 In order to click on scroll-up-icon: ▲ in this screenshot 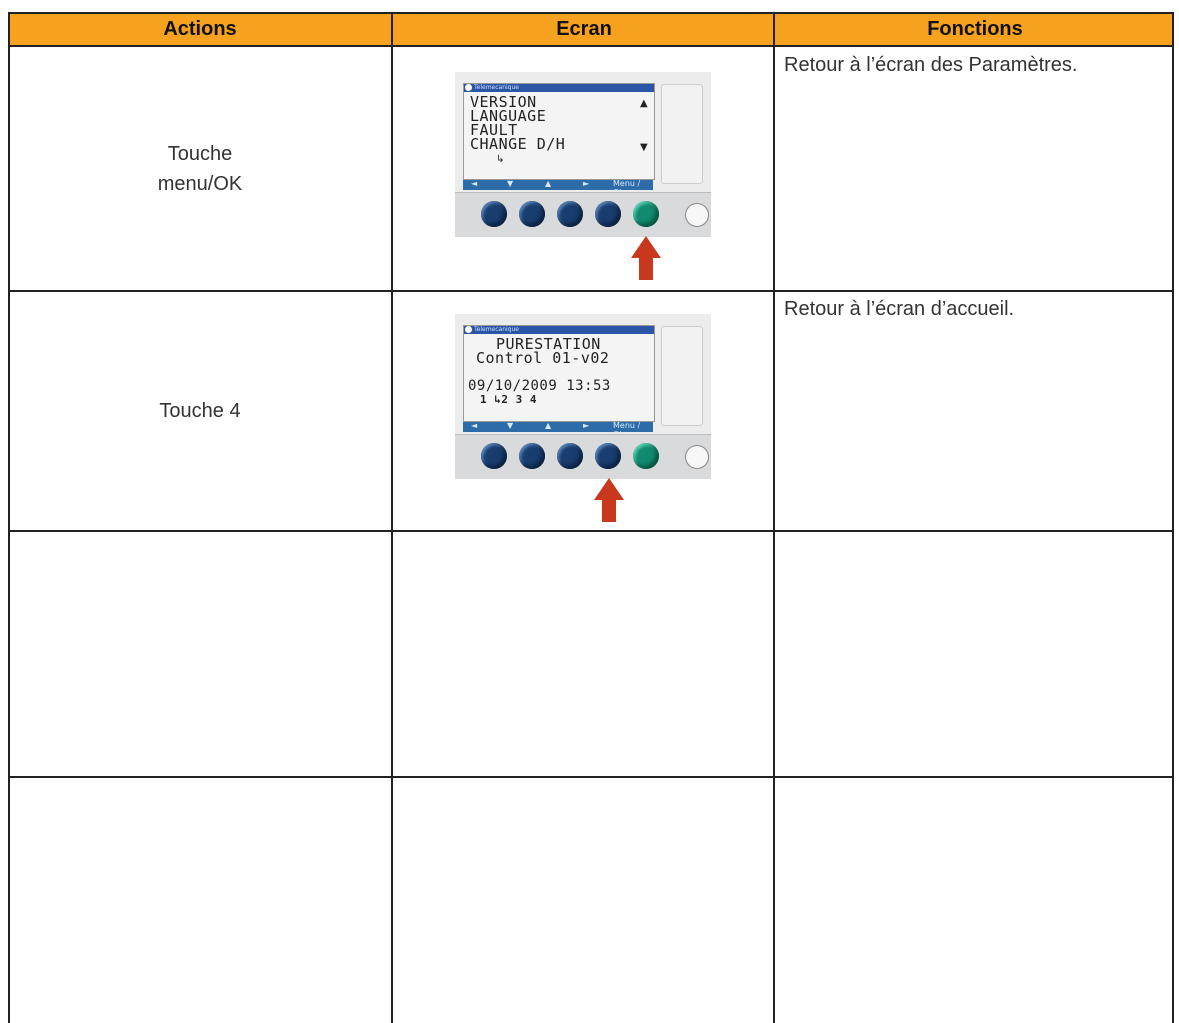, I will do `click(644, 103)`.